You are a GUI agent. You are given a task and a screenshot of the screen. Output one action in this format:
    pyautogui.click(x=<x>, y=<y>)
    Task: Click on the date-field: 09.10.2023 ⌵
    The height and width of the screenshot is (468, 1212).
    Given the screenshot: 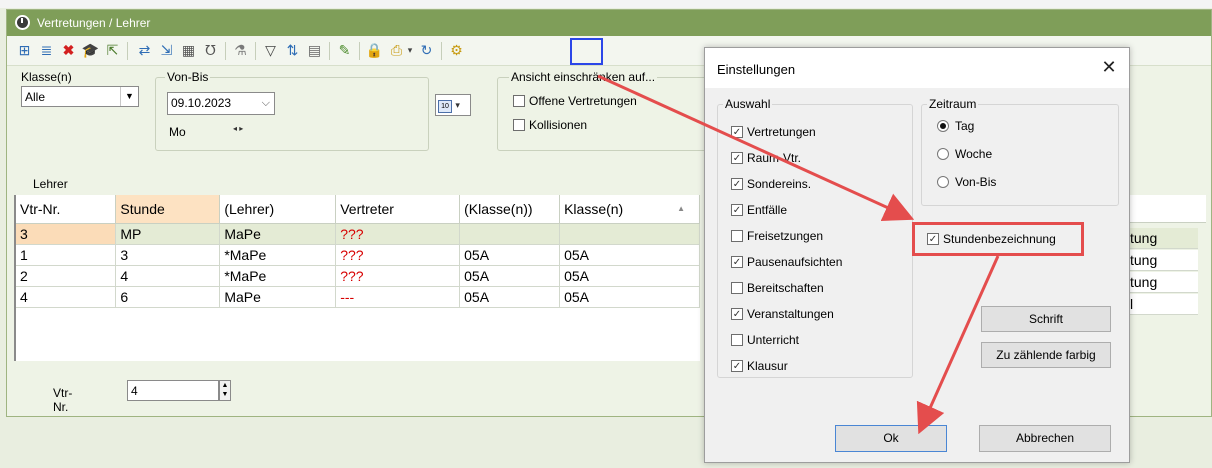 What is the action you would take?
    pyautogui.click(x=221, y=103)
    